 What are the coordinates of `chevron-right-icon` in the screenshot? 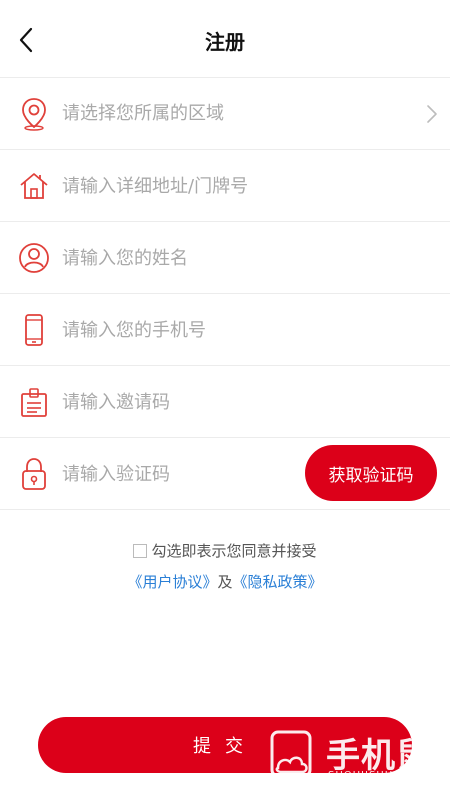 It's located at (432, 114).